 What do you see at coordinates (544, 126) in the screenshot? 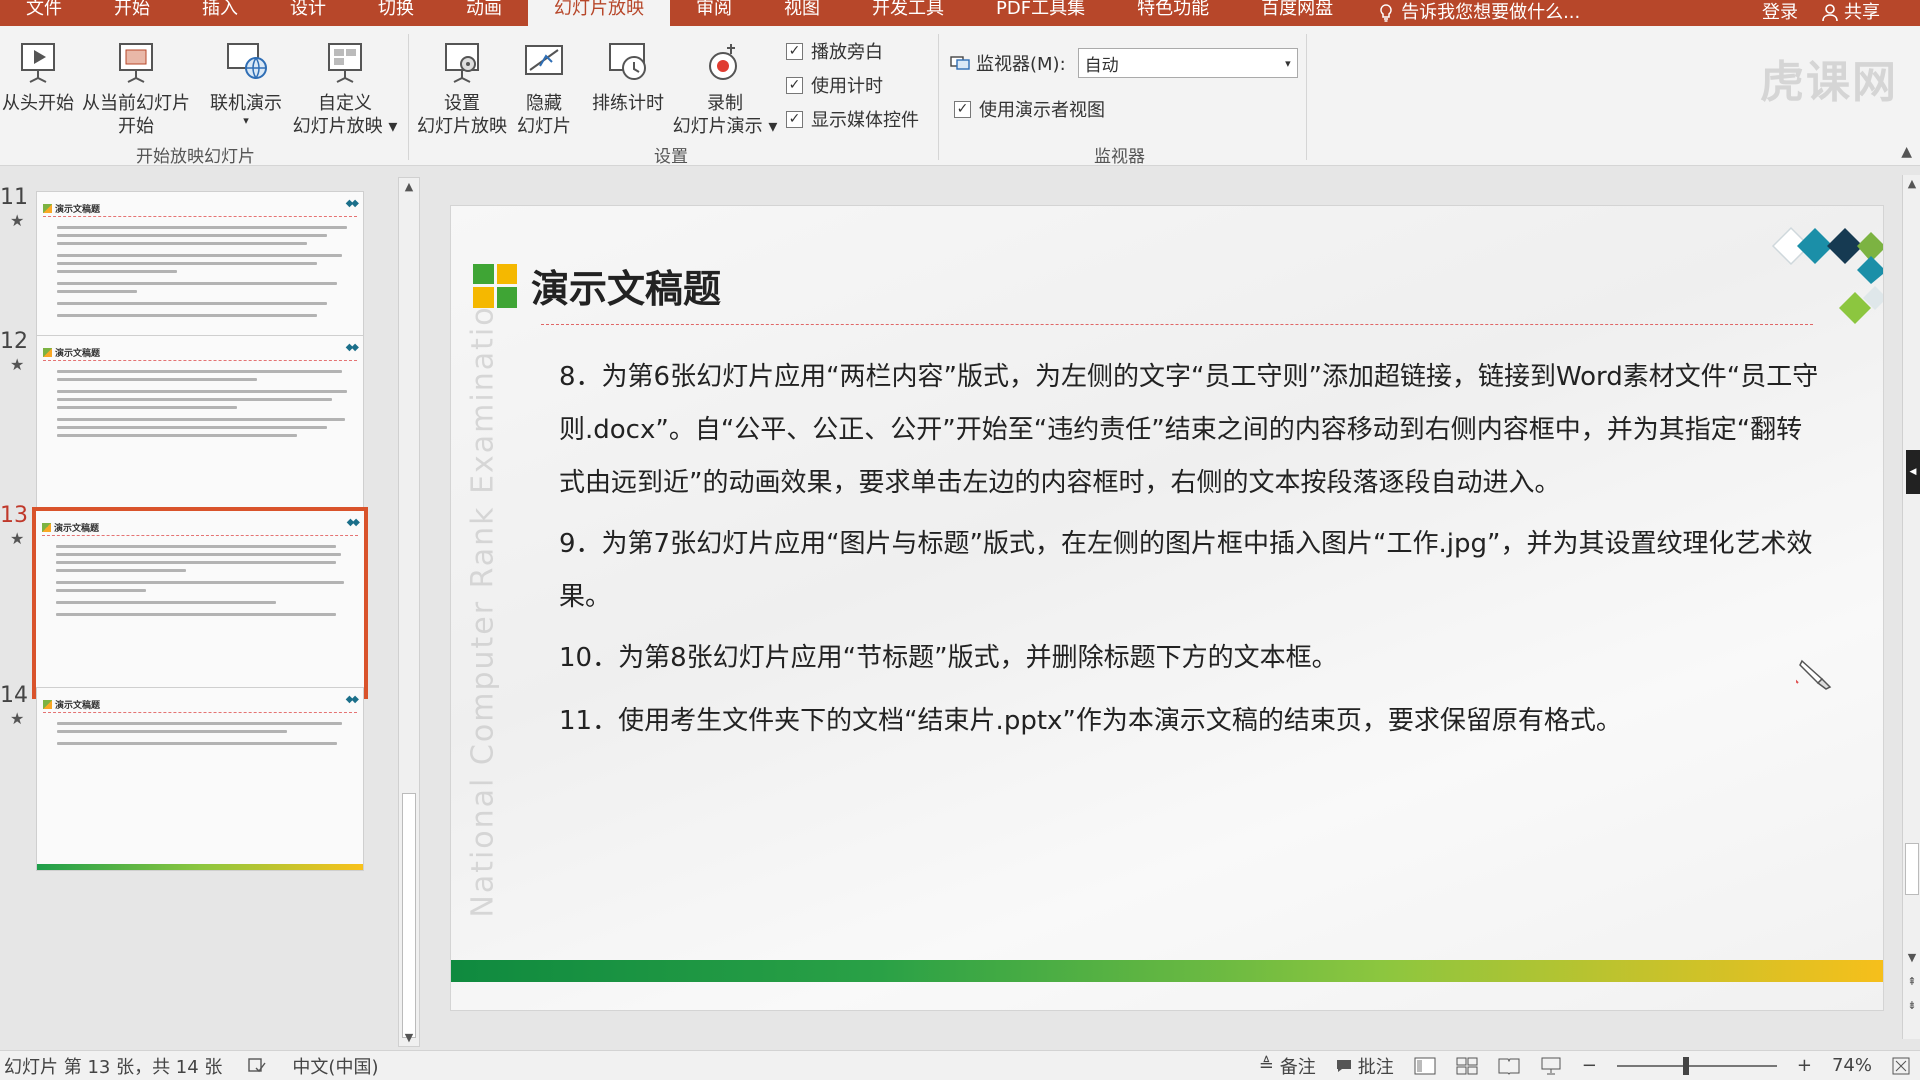
I see `hide-slide-label-2: 幻灯片` at bounding box center [544, 126].